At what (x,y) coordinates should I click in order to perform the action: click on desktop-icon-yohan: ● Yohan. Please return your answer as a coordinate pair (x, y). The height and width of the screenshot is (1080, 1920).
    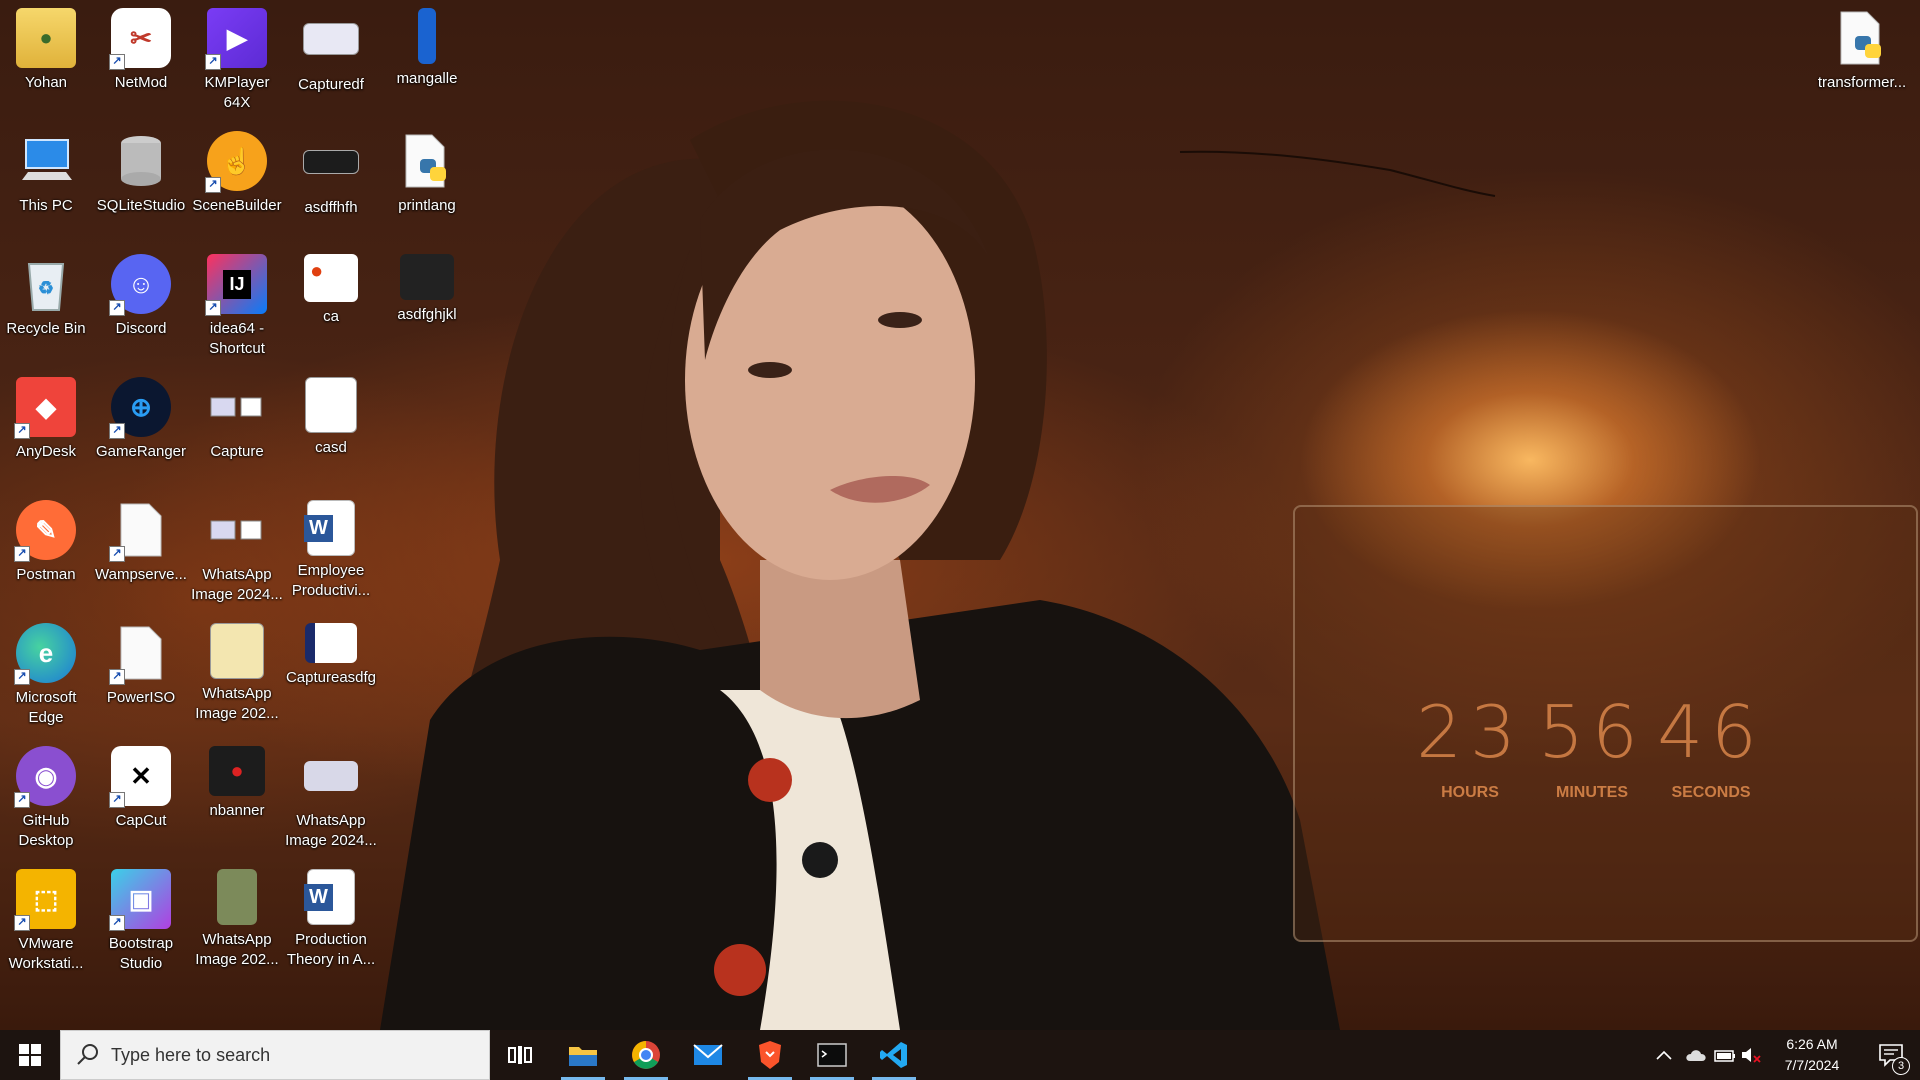
    Looking at the image, I should click on (46, 50).